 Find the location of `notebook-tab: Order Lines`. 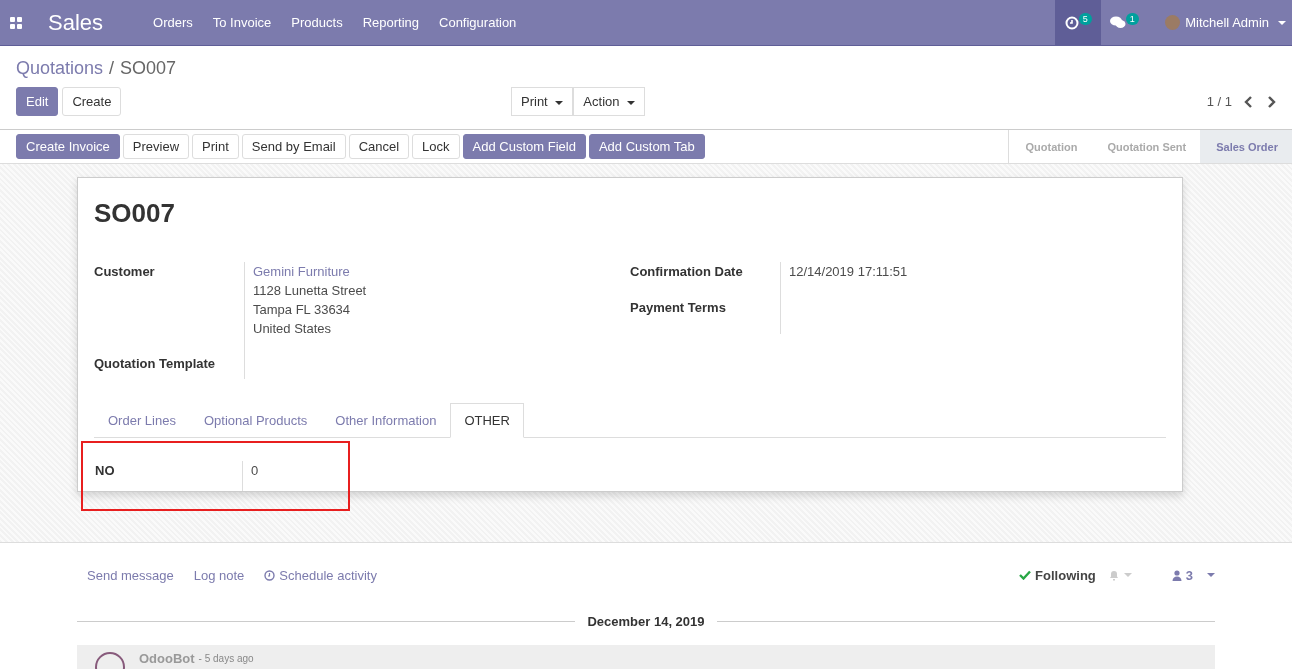

notebook-tab: Order Lines is located at coordinates (142, 420).